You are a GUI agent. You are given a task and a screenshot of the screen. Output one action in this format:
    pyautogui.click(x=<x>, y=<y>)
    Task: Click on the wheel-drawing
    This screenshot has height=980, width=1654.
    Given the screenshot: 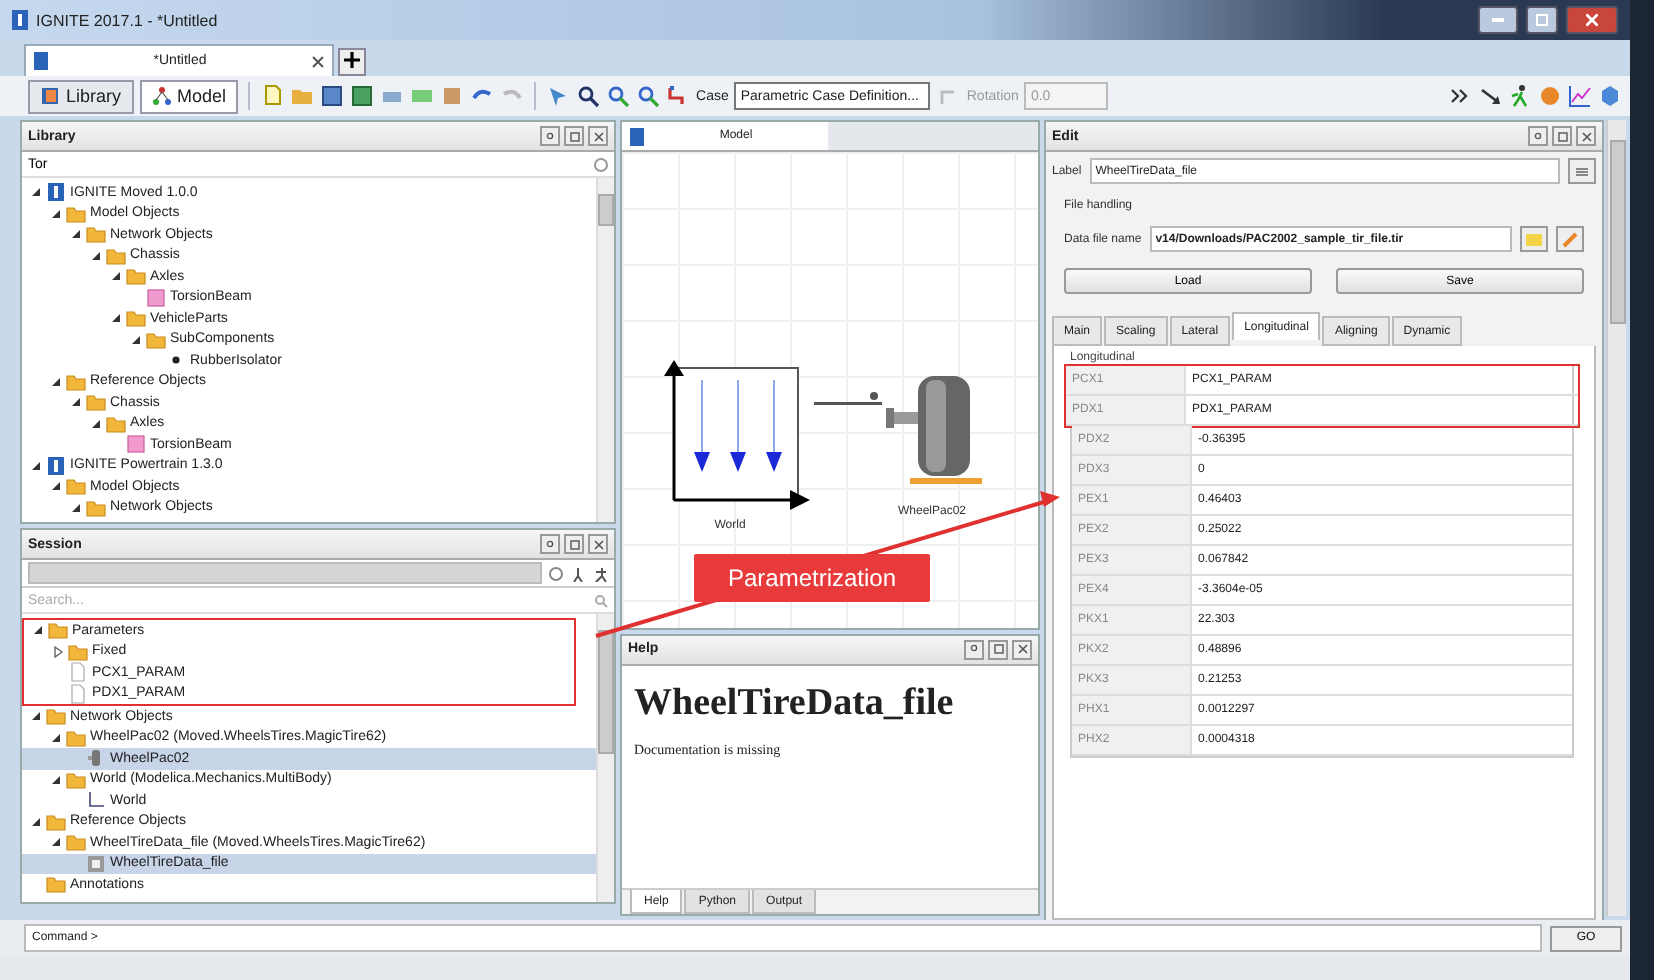 What is the action you would take?
    pyautogui.click(x=932, y=430)
    